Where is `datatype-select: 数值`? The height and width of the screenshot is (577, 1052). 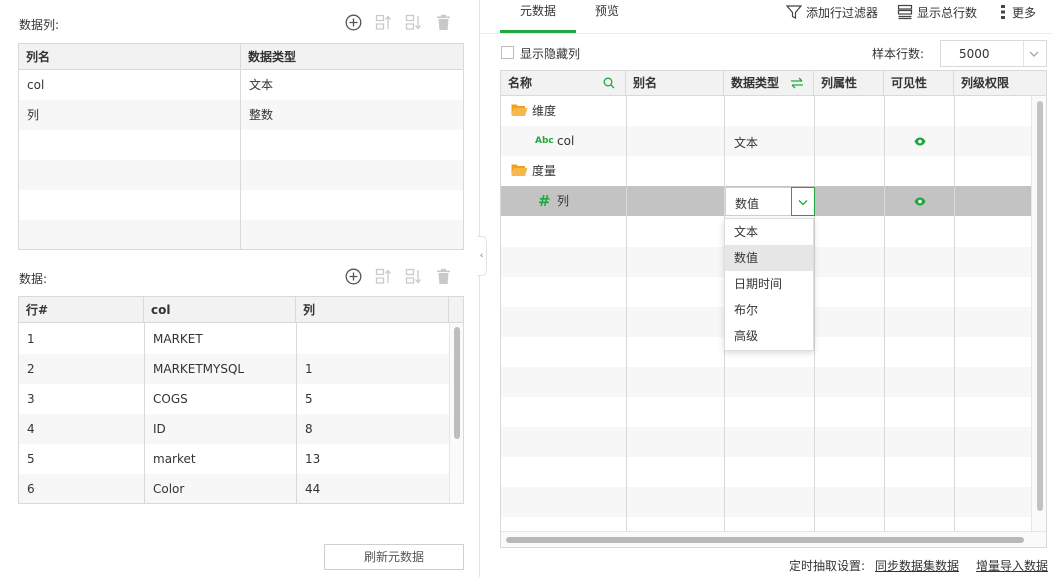 datatype-select: 数值 is located at coordinates (770, 201).